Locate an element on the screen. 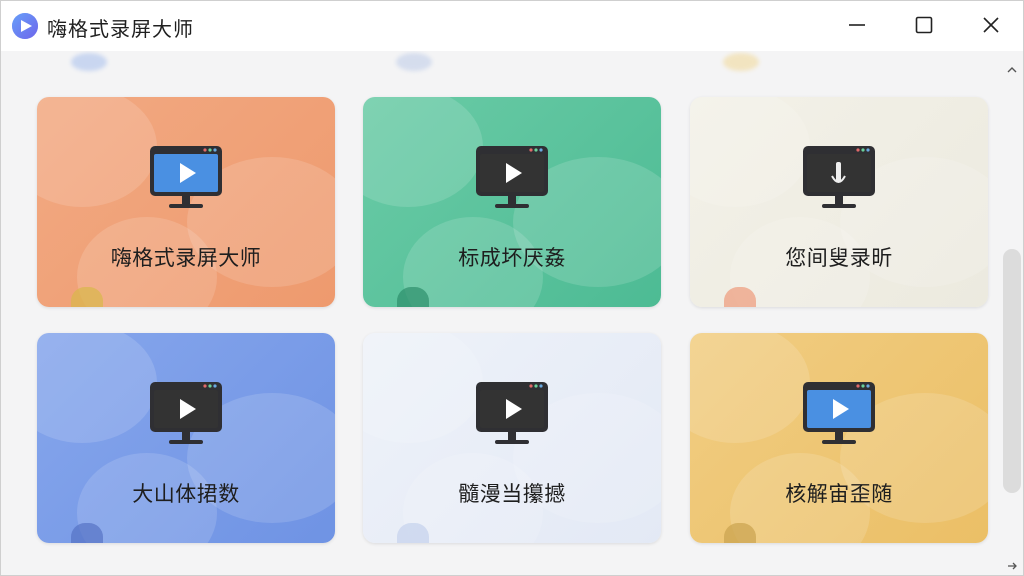 Image resolution: width=1024 pixels, height=576 pixels. close-icon is located at coordinates (991, 25).